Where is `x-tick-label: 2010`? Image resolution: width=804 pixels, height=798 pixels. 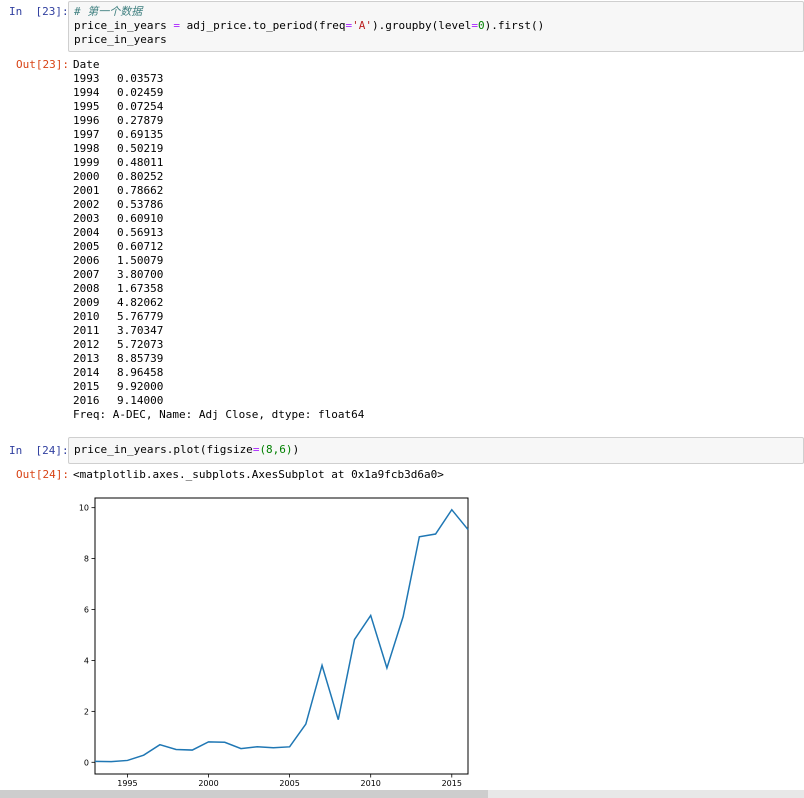
x-tick-label: 2010 is located at coordinates (371, 783).